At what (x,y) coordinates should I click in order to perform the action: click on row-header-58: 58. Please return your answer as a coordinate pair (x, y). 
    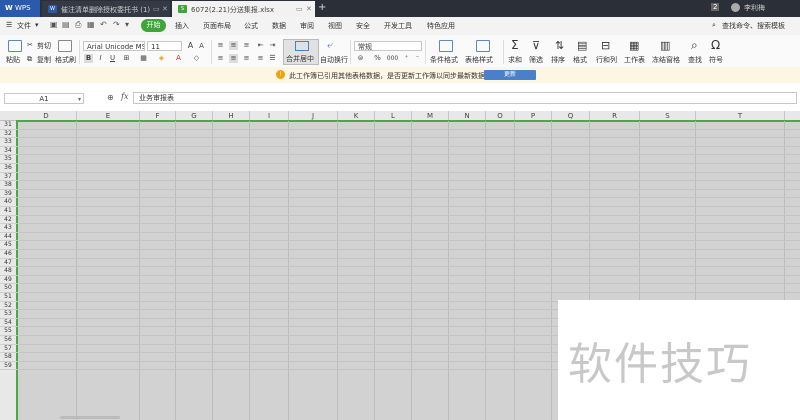
    Looking at the image, I should click on (8, 357).